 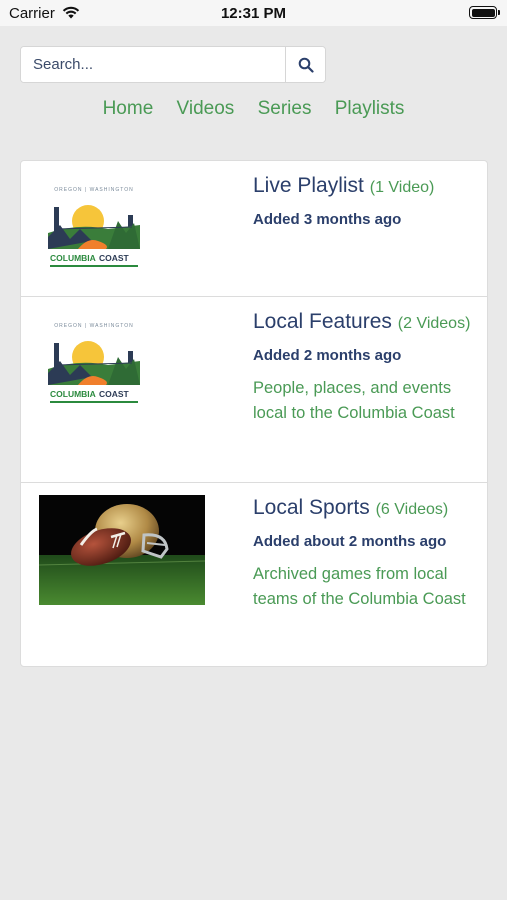 I want to click on search-icon, so click(x=306, y=65).